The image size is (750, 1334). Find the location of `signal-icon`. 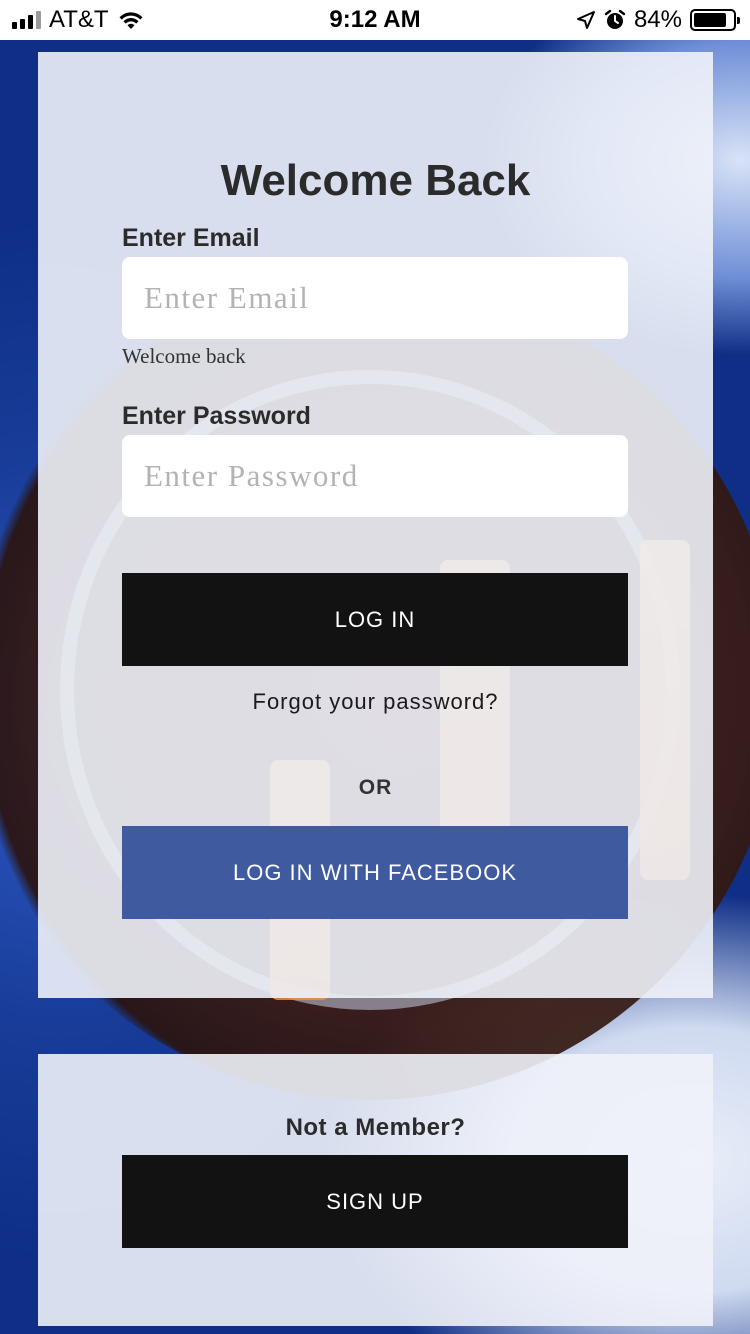

signal-icon is located at coordinates (26, 20).